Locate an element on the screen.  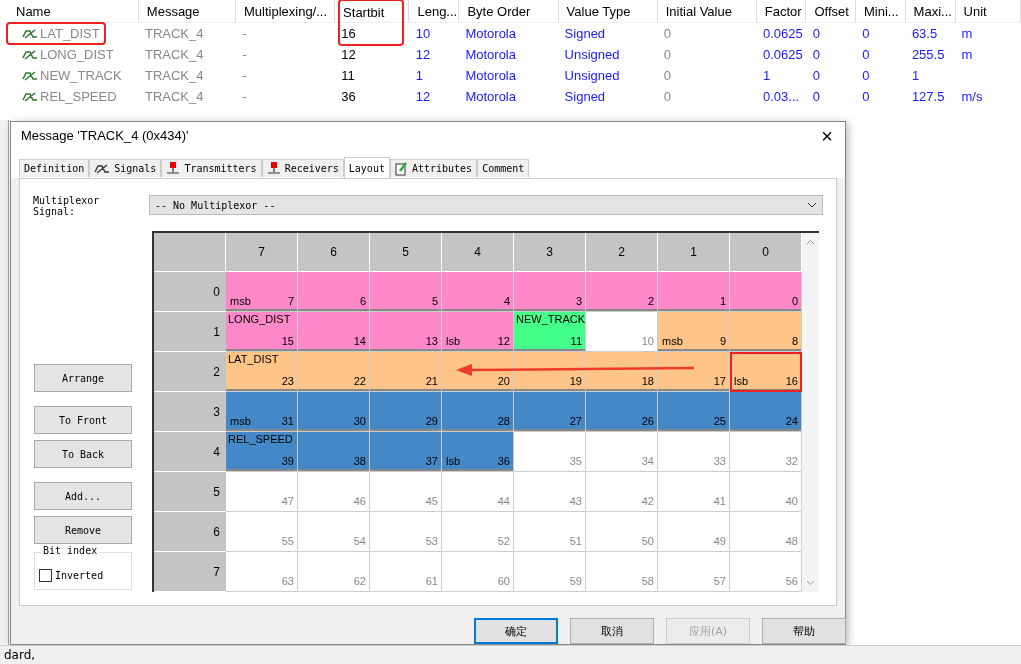
dialog-button: 帮助 is located at coordinates (804, 631).